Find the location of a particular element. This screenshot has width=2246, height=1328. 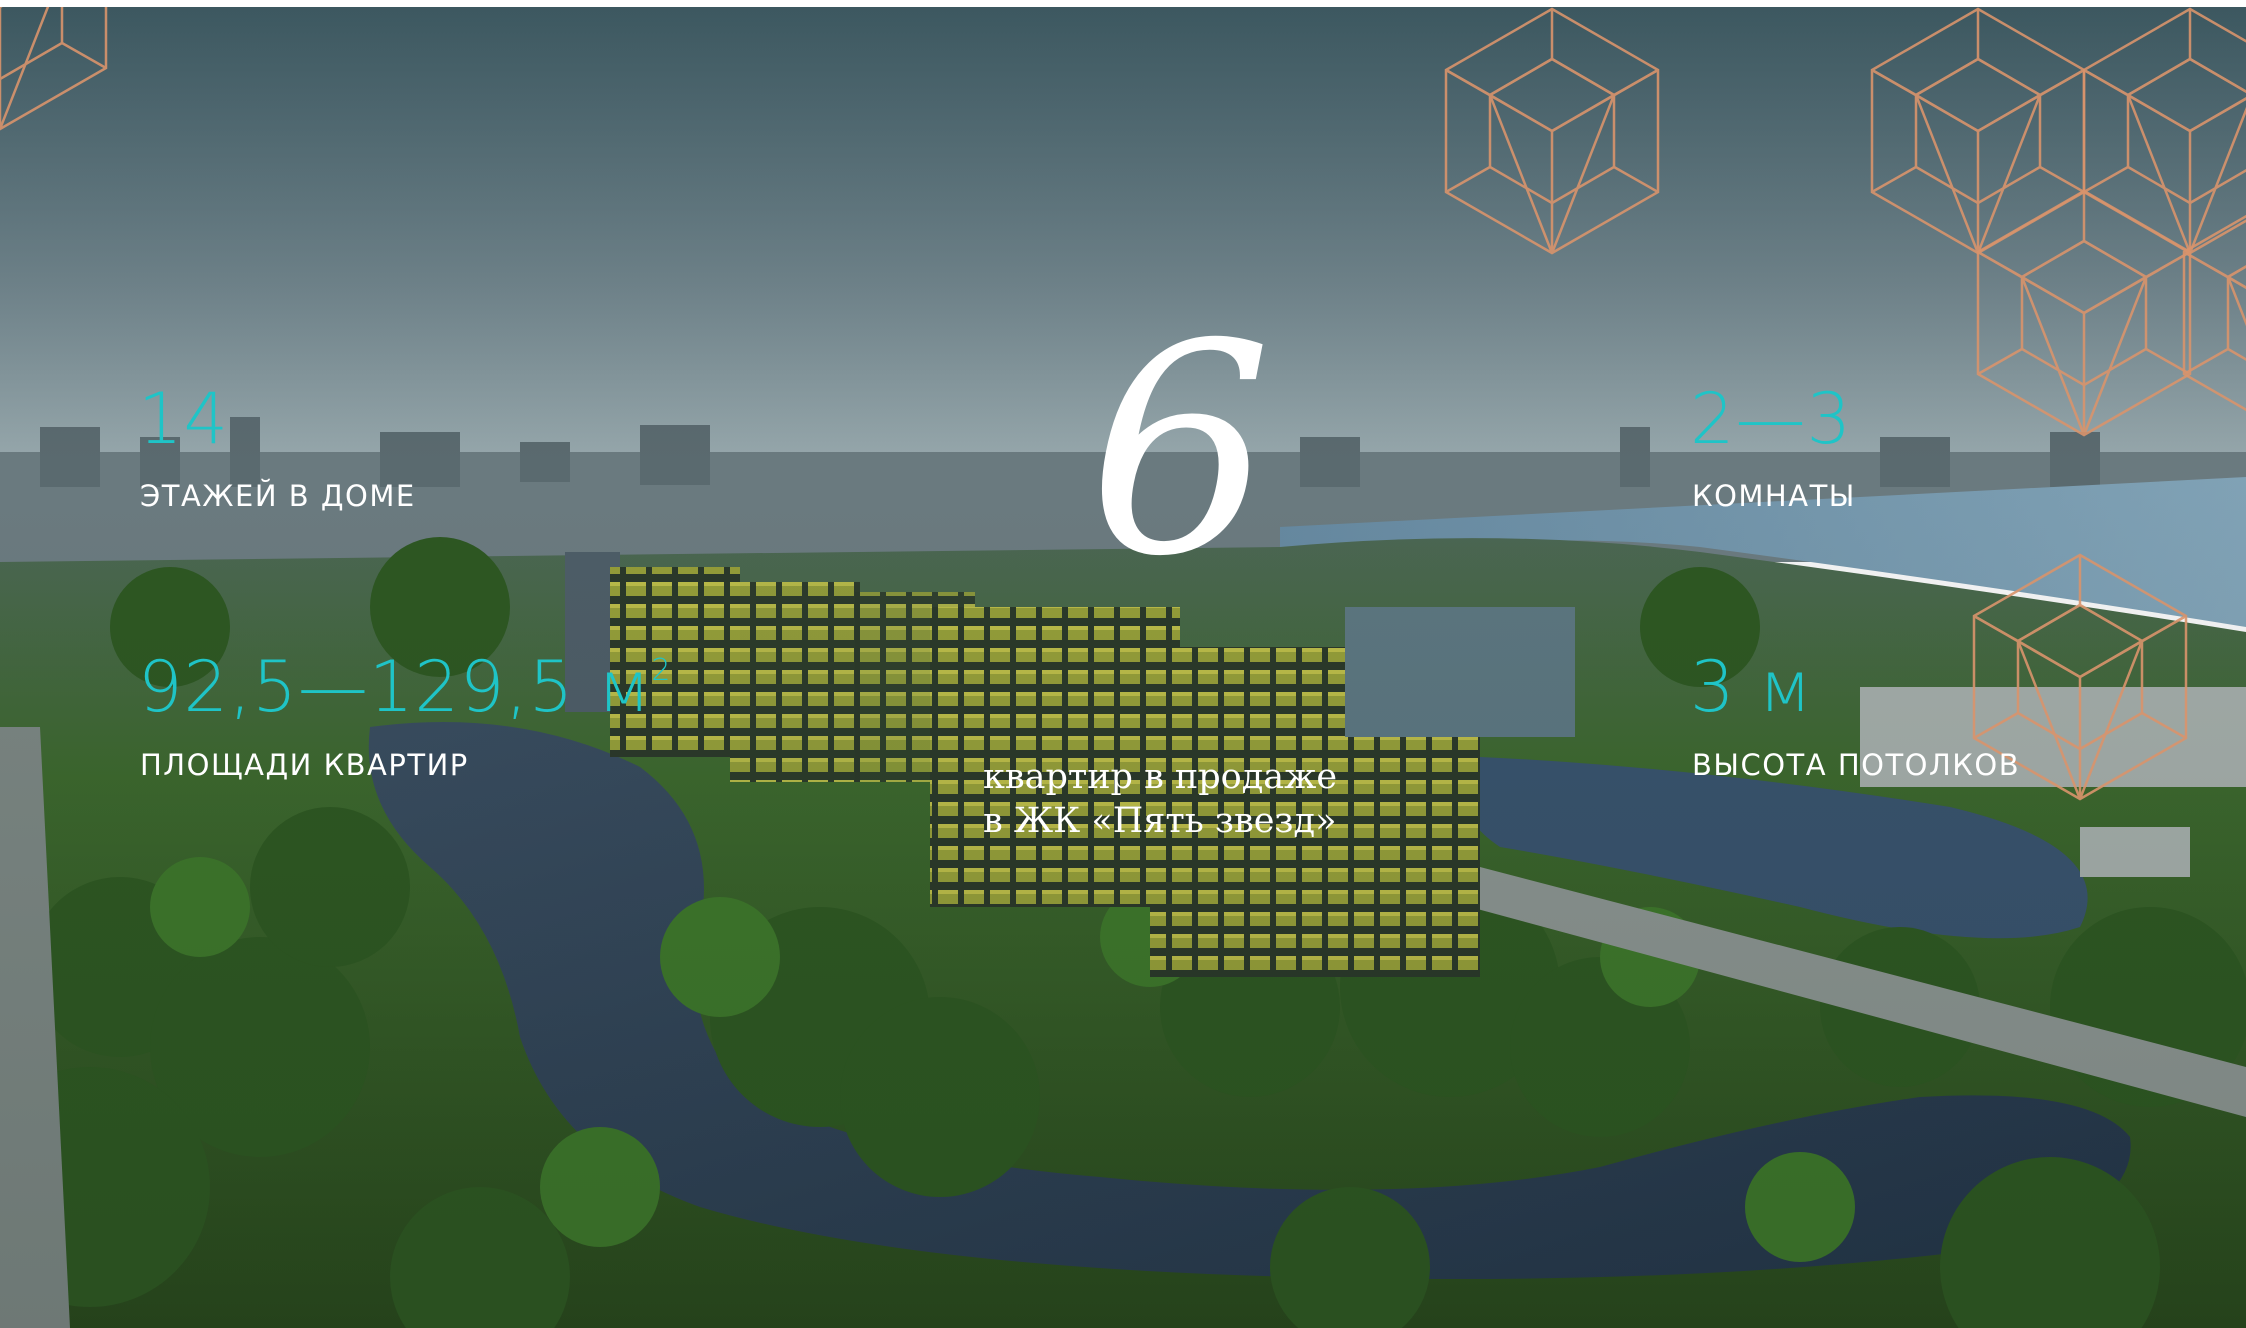

floors-label: ЭТАЖЕЙ В ДОМЕ is located at coordinates (278, 496).